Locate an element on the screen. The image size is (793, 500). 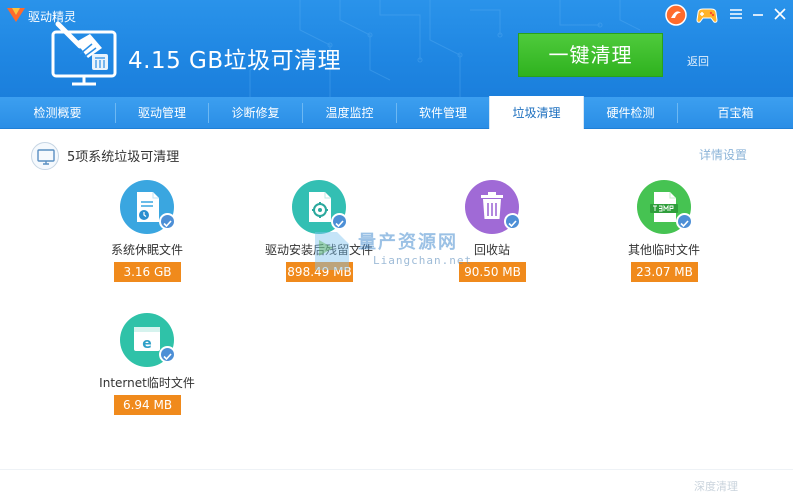
minimize-icon is located at coordinates (758, 14).